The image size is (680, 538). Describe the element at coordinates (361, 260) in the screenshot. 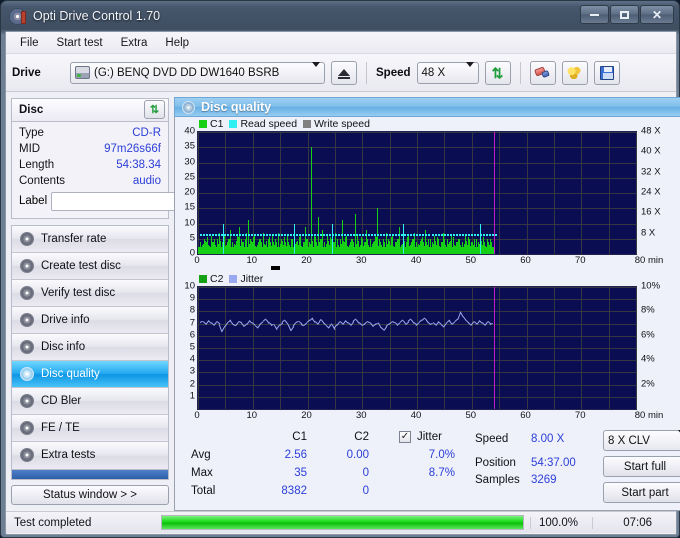

I see `x-axis-tick-label: 30` at that location.